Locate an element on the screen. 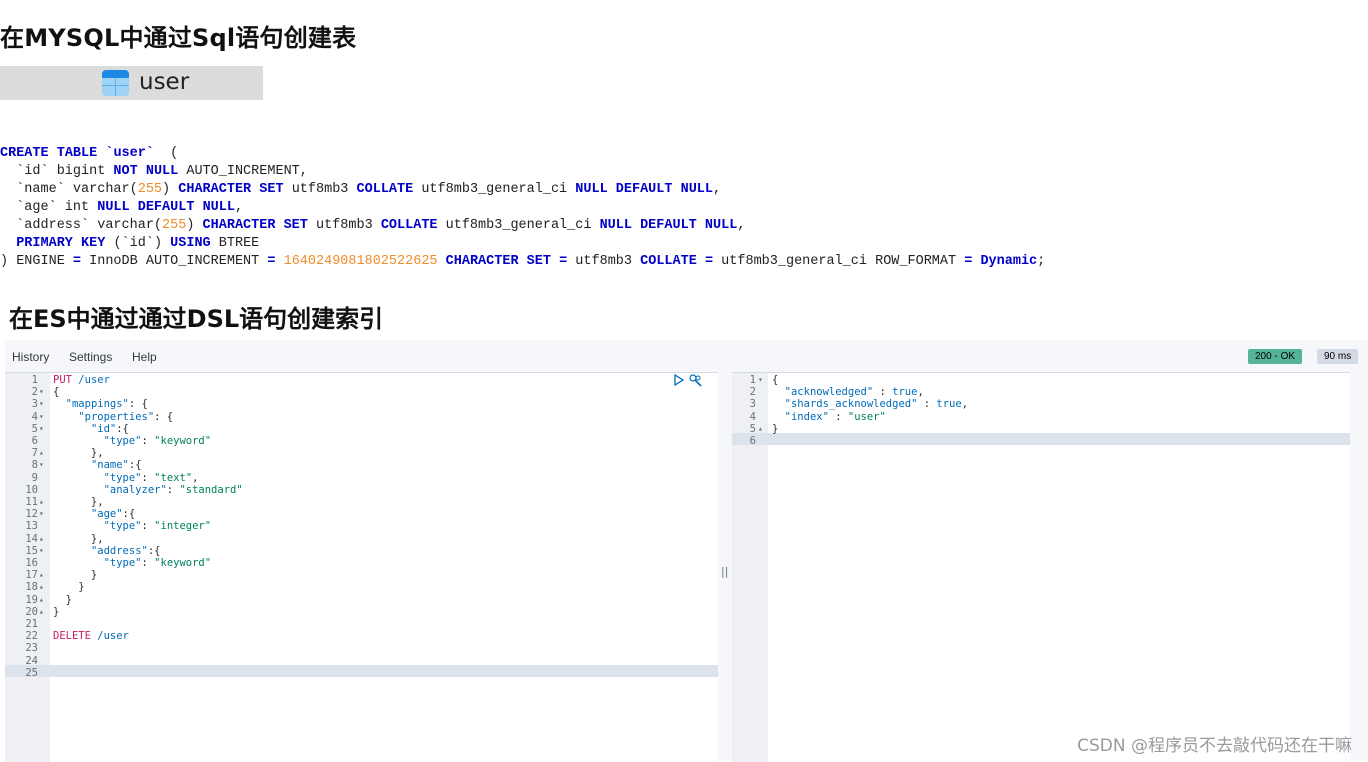 This screenshot has width=1368, height=762. database-table-icon is located at coordinates (115, 83).